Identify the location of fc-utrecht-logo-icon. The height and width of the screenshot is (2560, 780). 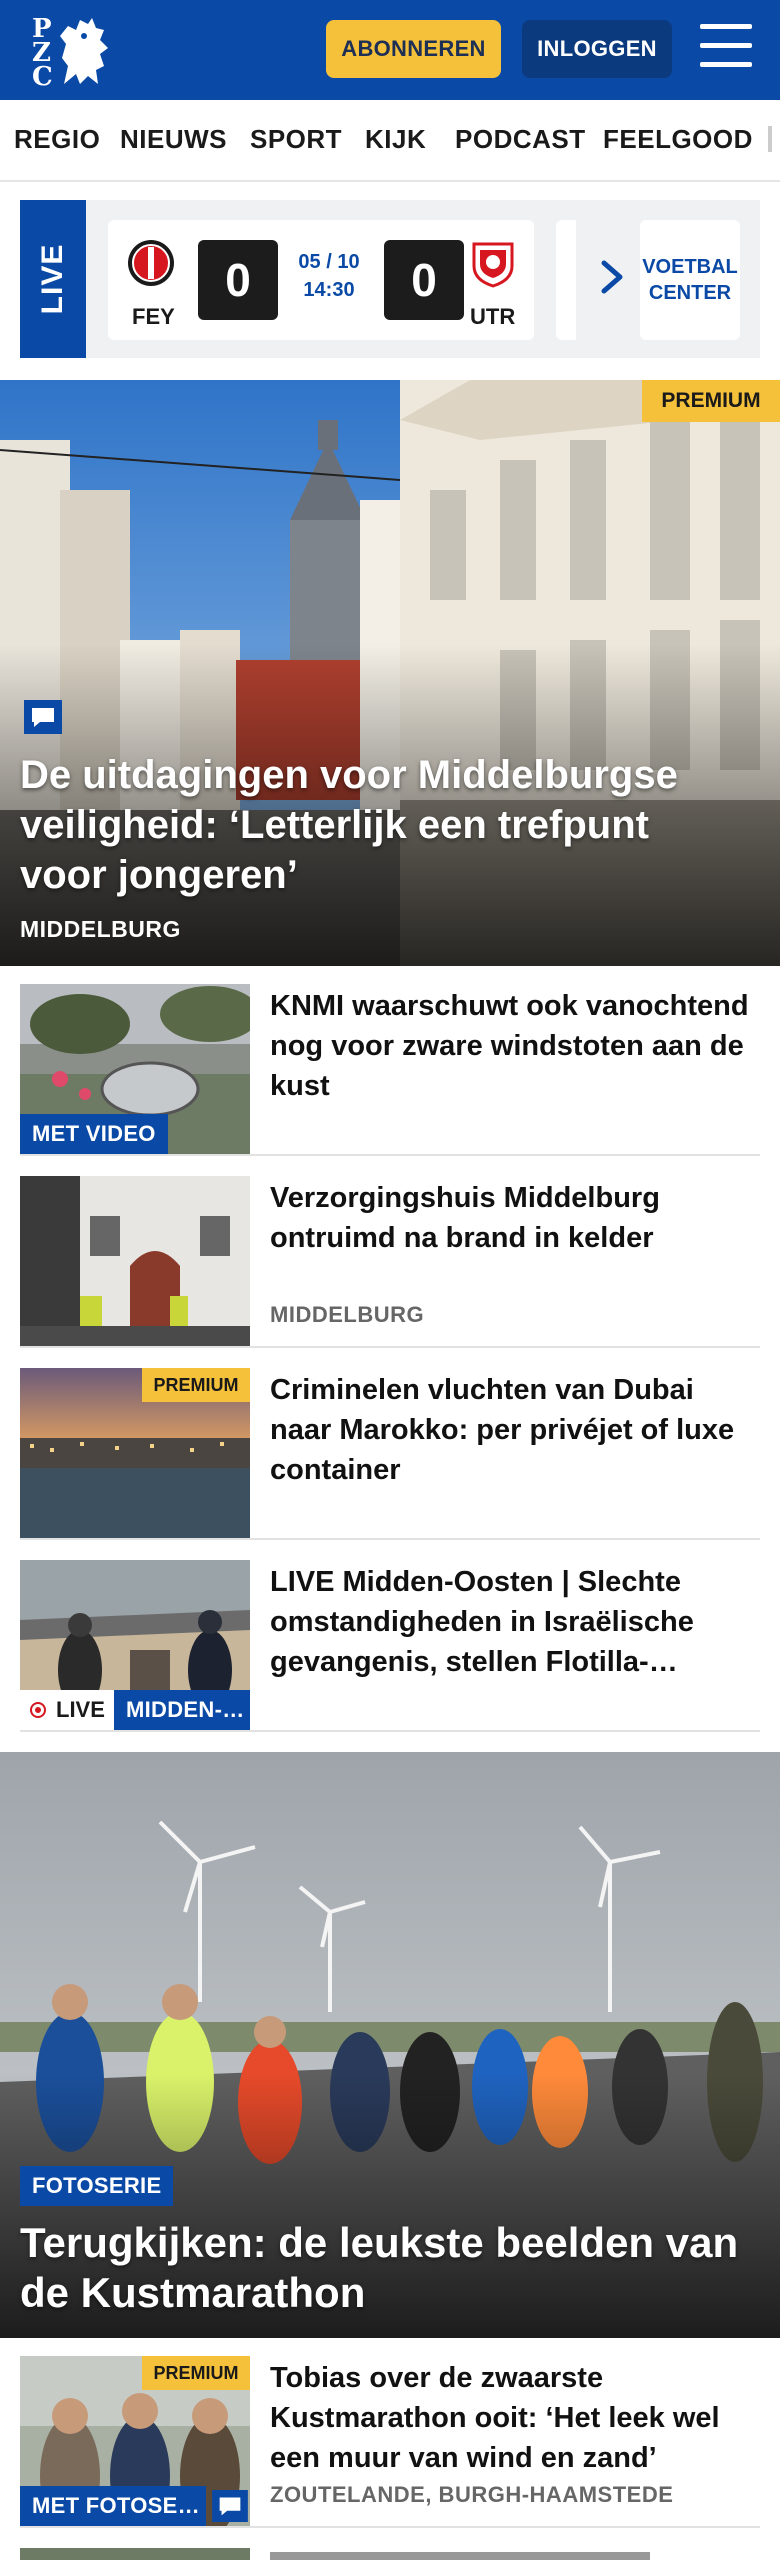
(493, 265).